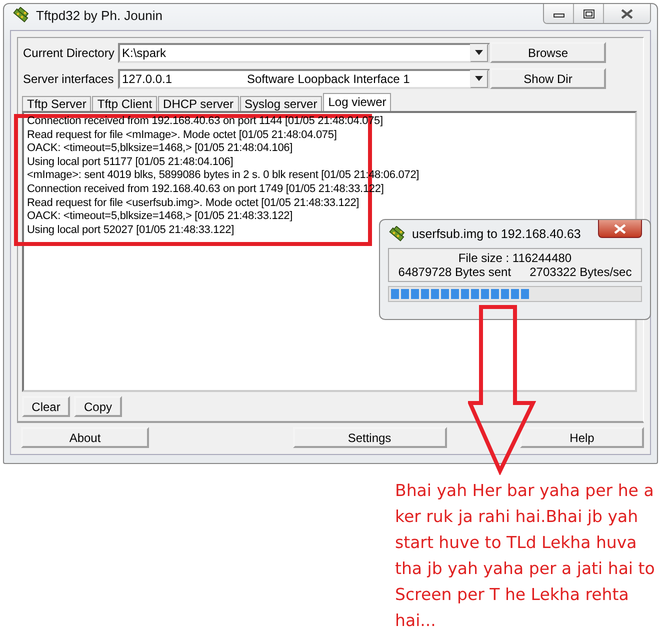  I want to click on dropdown-field: K:\spark, so click(304, 52).